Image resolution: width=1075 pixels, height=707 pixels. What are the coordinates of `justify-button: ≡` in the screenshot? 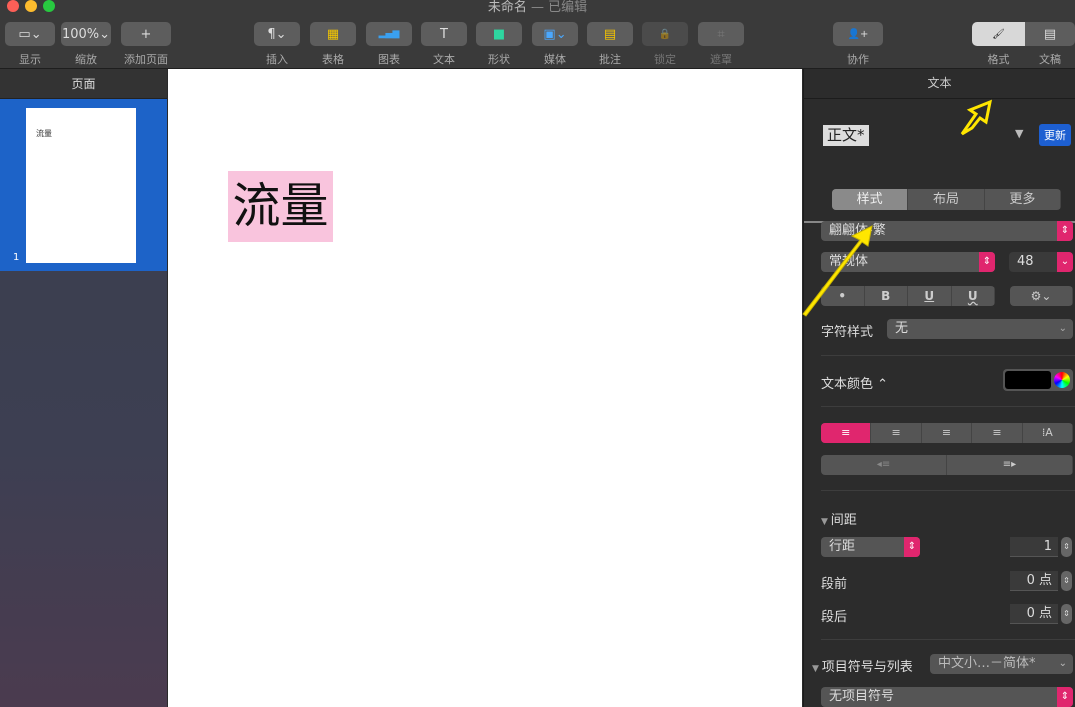 It's located at (997, 433).